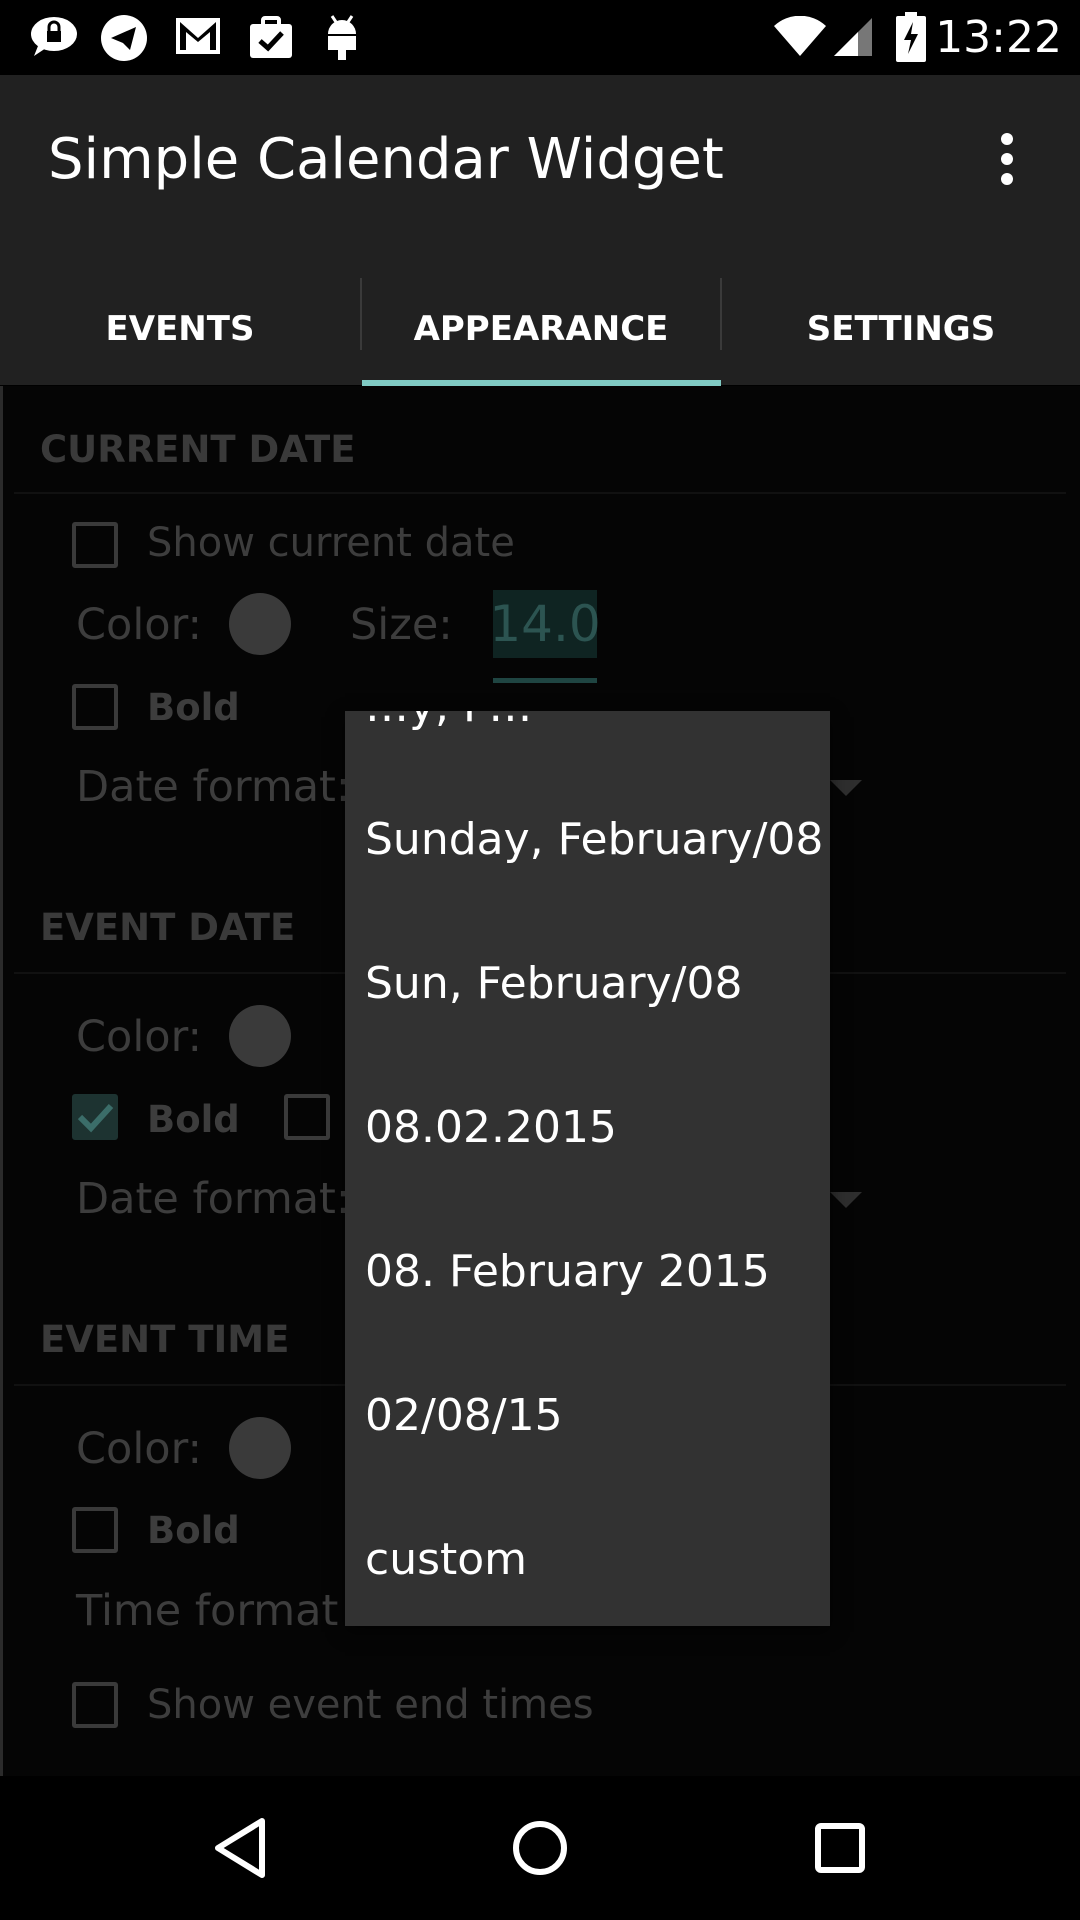 Image resolution: width=1080 pixels, height=1920 pixels. What do you see at coordinates (401, 625) in the screenshot?
I see `current-date-size-label: Size:` at bounding box center [401, 625].